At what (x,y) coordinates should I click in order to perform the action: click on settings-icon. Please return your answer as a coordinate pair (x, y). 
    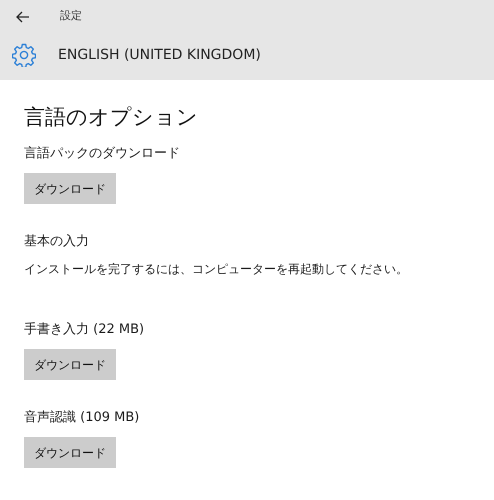
    Looking at the image, I should click on (24, 55).